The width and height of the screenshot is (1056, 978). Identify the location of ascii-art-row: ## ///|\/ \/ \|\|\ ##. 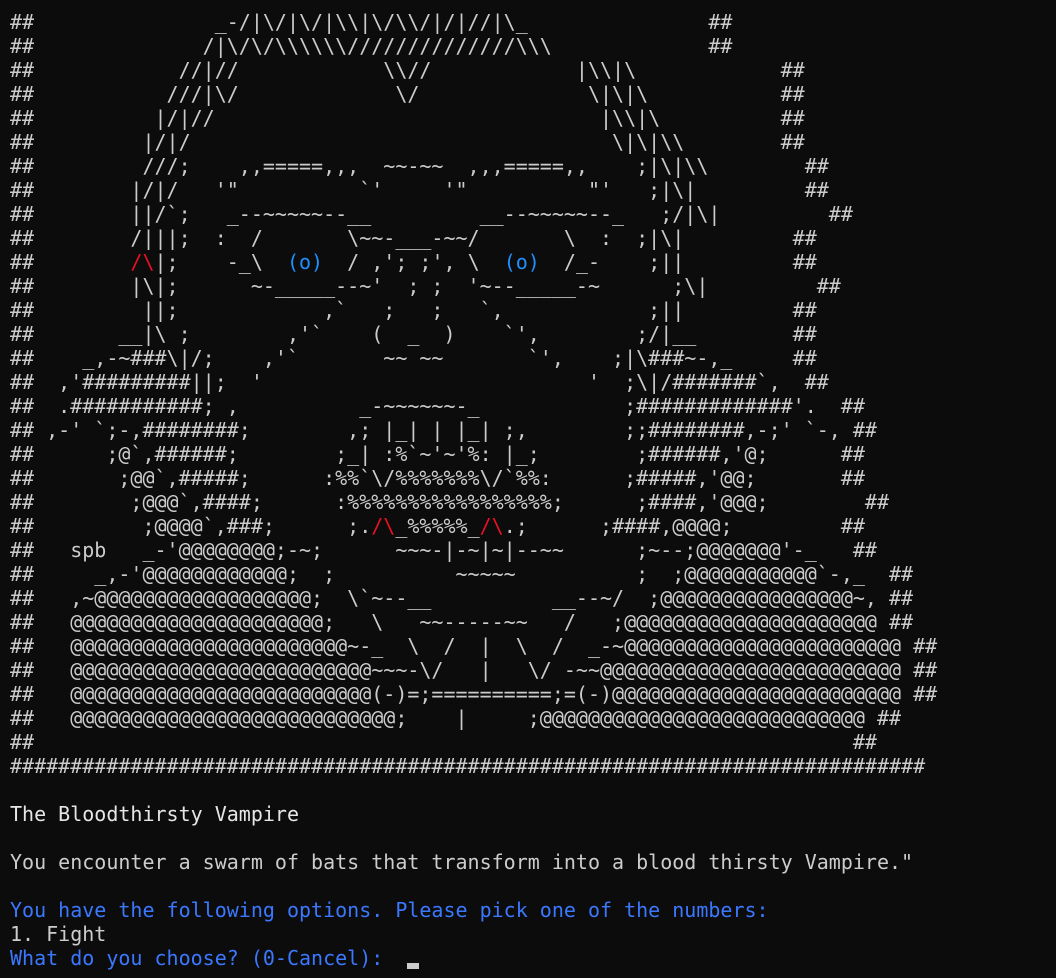
(407, 94).